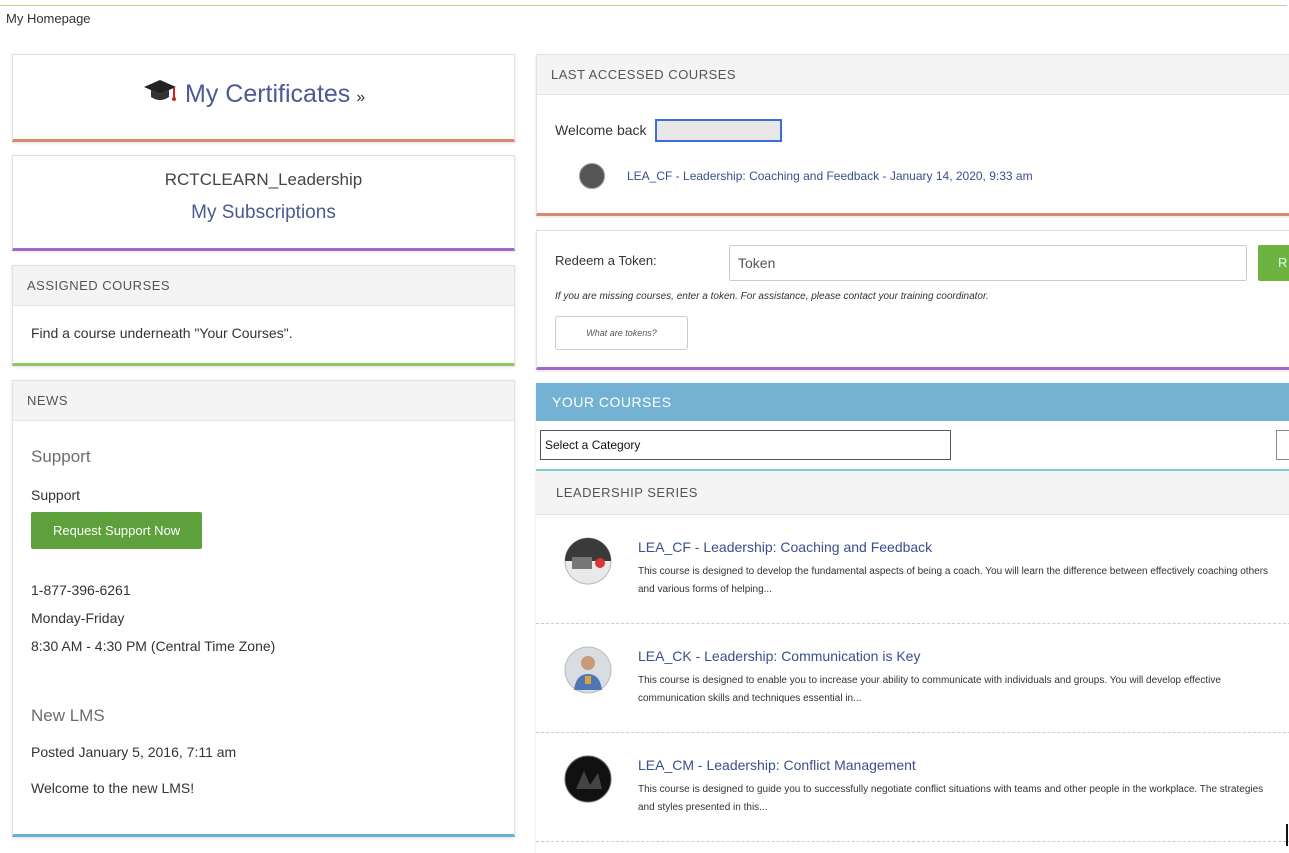  What do you see at coordinates (56, 495) in the screenshot?
I see `news-support-text: Support` at bounding box center [56, 495].